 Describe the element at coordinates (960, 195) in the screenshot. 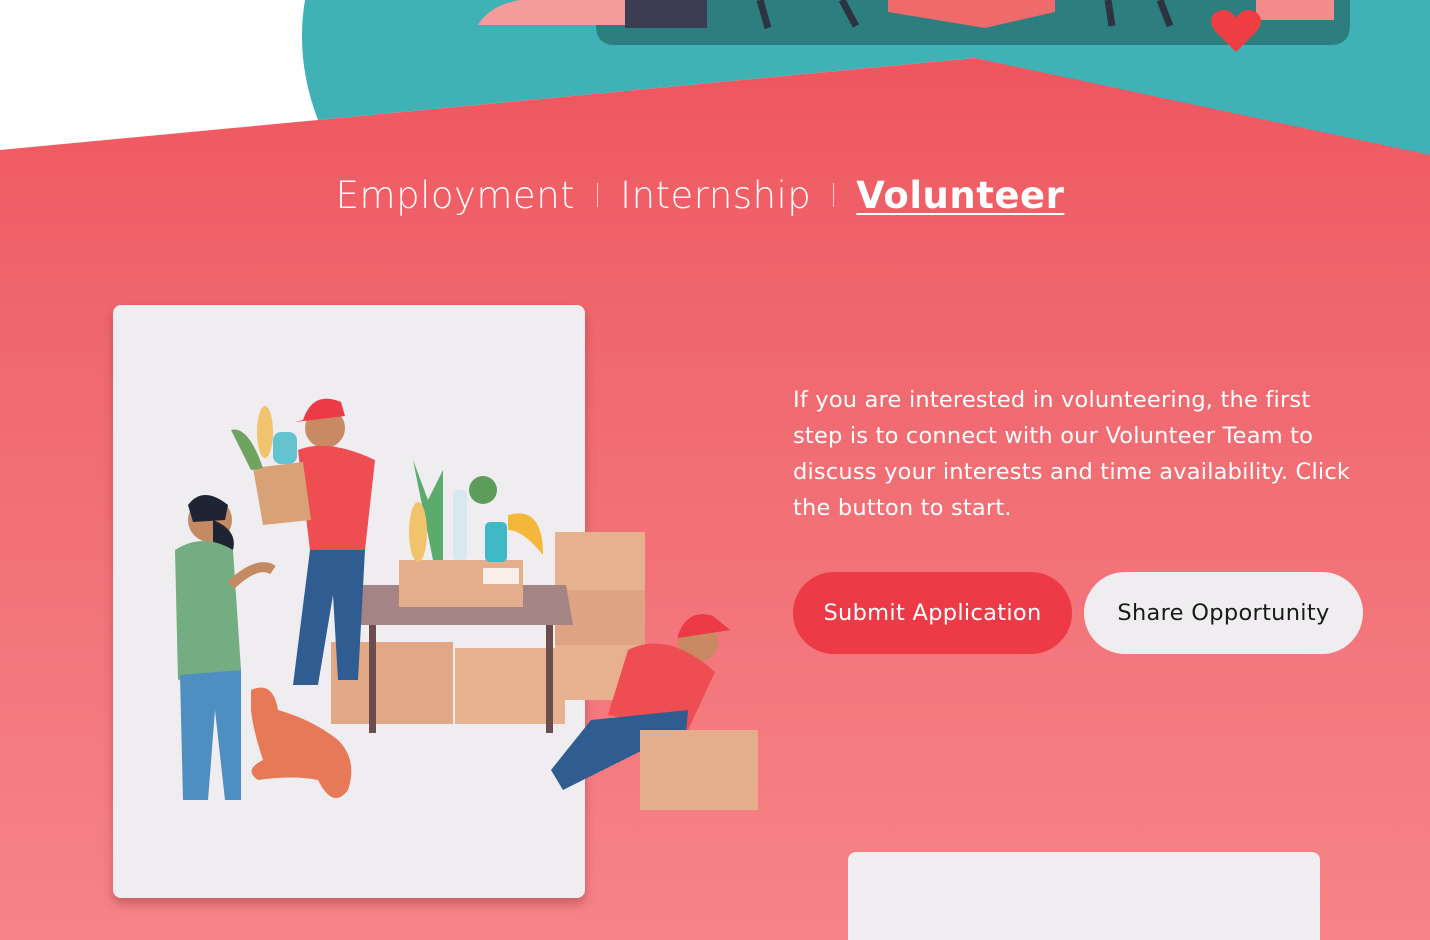

I see `tab-volunteer: Volunteer` at that location.